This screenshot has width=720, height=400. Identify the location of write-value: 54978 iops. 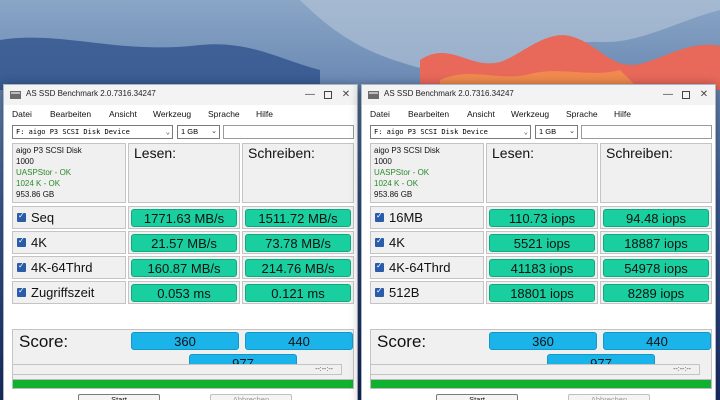
(656, 268).